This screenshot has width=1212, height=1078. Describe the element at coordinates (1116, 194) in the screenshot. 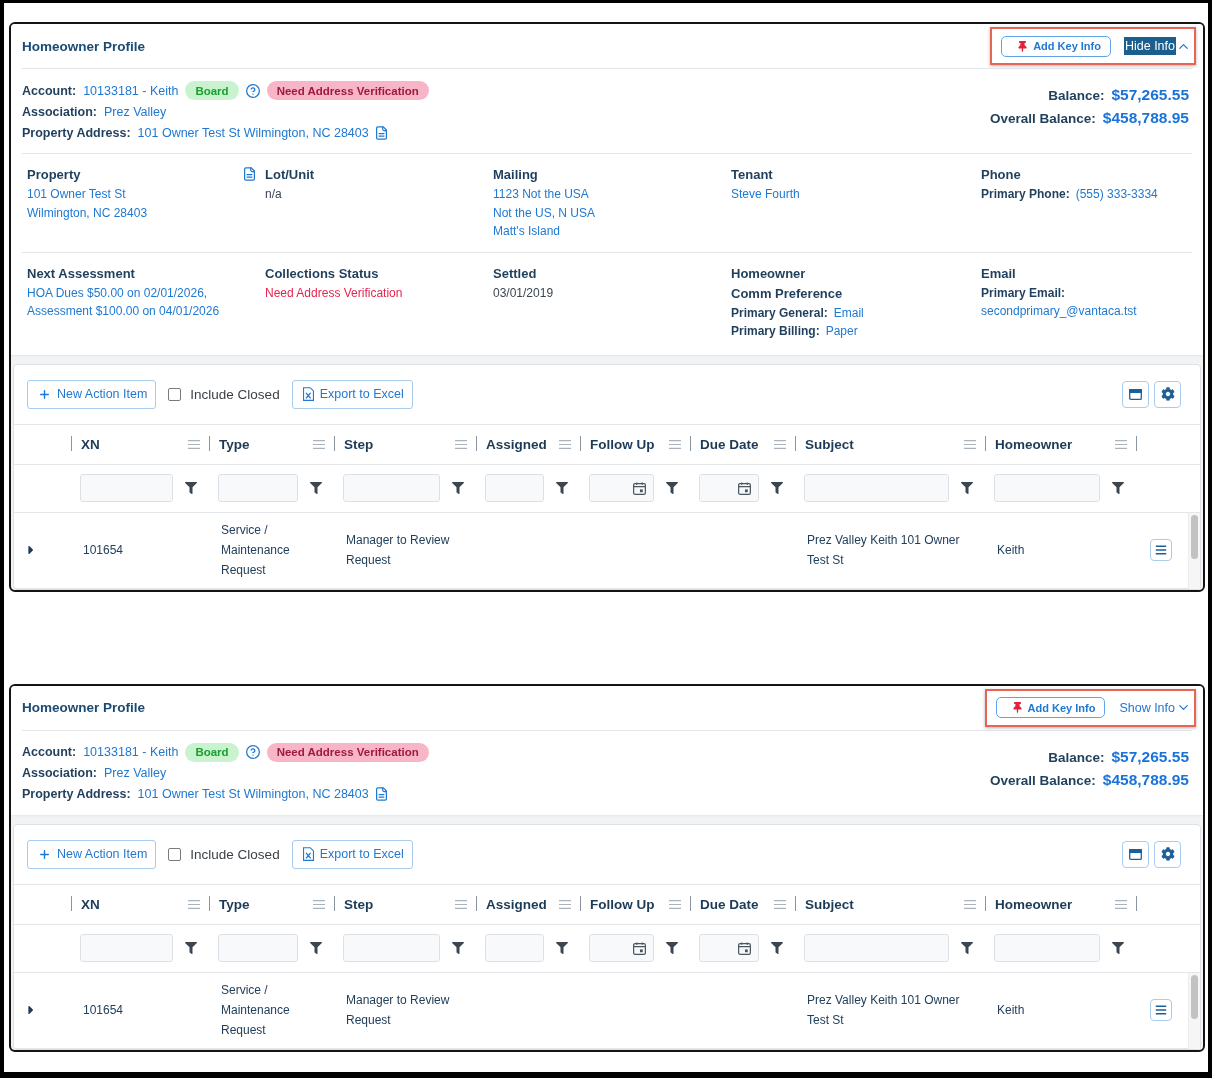

I see `detail-link: (555) 333-3334` at that location.